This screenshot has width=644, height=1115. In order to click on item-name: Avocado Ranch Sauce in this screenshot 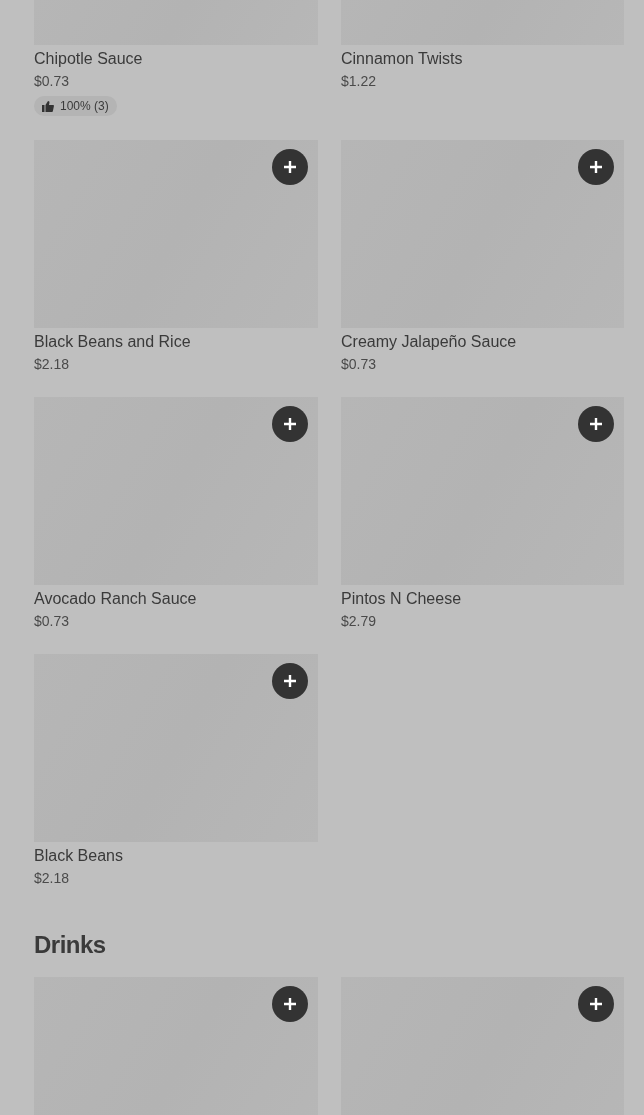, I will do `click(116, 599)`.